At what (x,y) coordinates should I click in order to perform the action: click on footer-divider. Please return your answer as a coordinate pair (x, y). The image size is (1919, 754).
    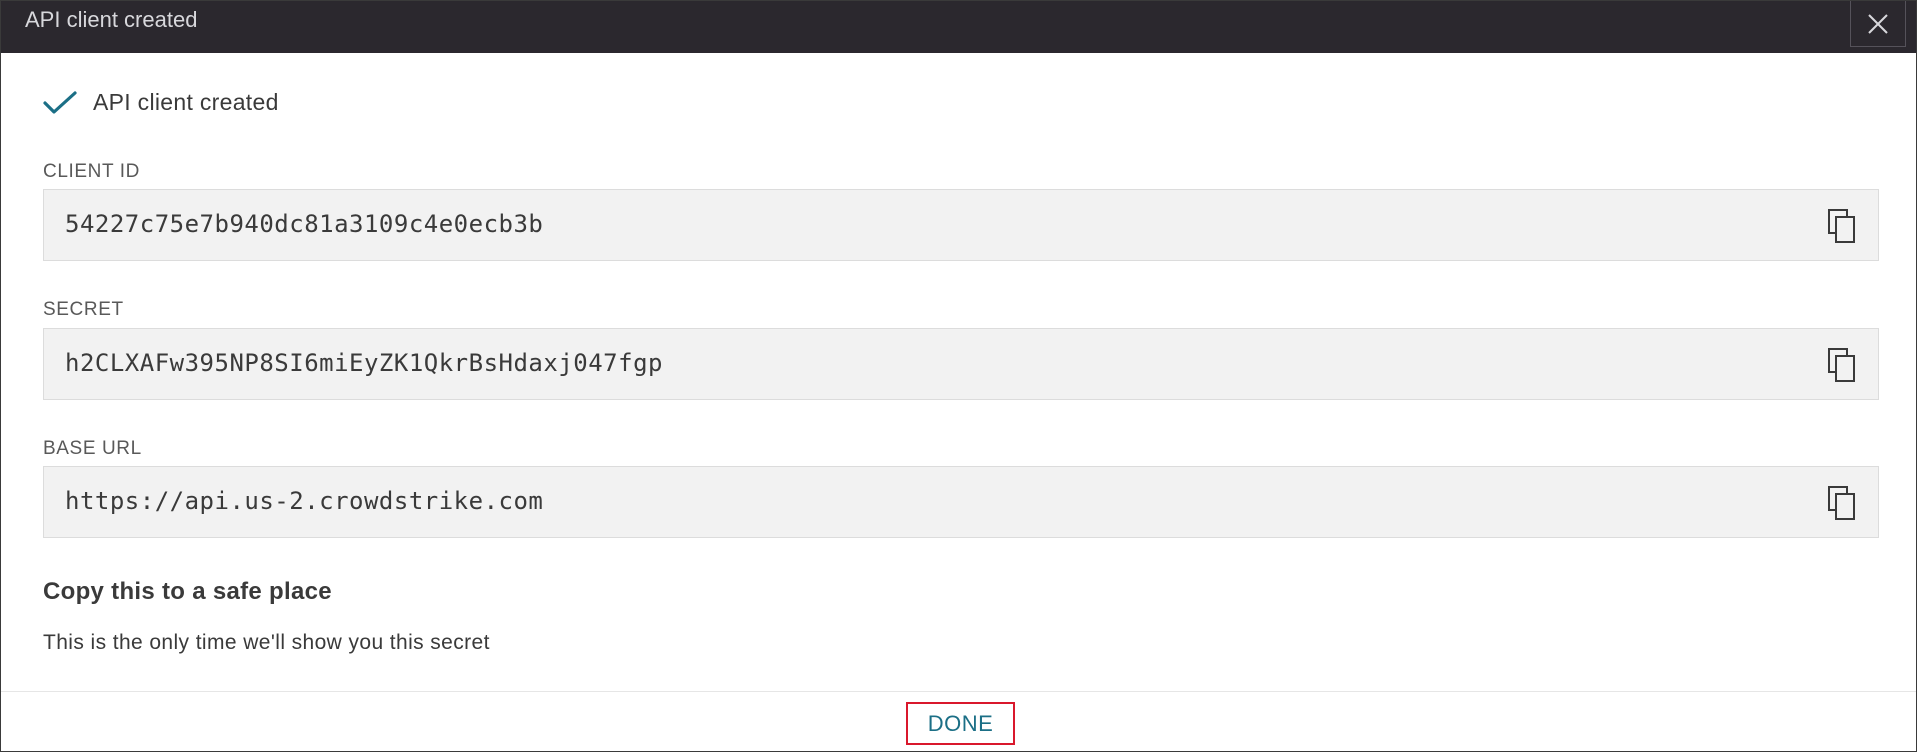
    Looking at the image, I should click on (958, 691).